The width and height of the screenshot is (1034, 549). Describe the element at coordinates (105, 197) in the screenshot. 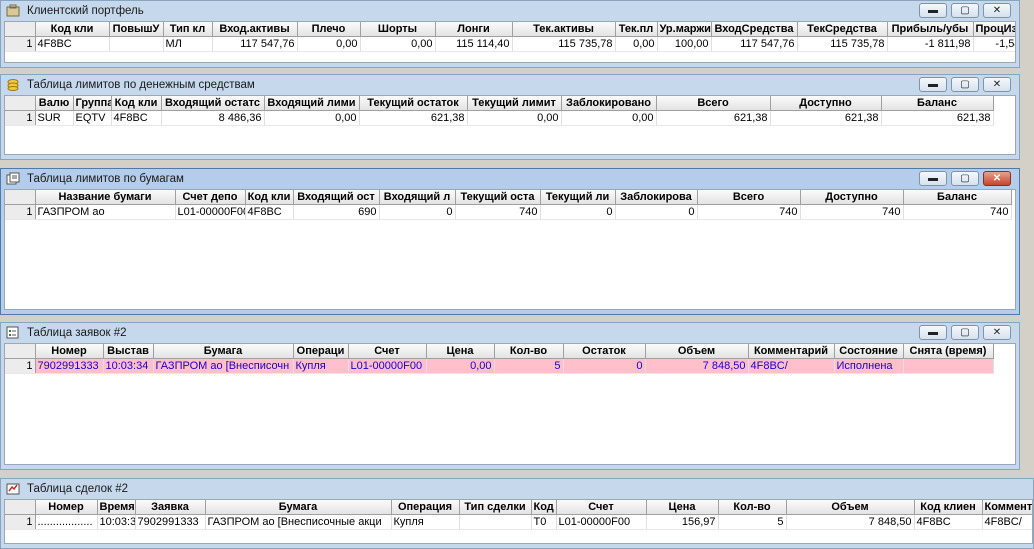

I see `column-header: Название бумаги` at that location.